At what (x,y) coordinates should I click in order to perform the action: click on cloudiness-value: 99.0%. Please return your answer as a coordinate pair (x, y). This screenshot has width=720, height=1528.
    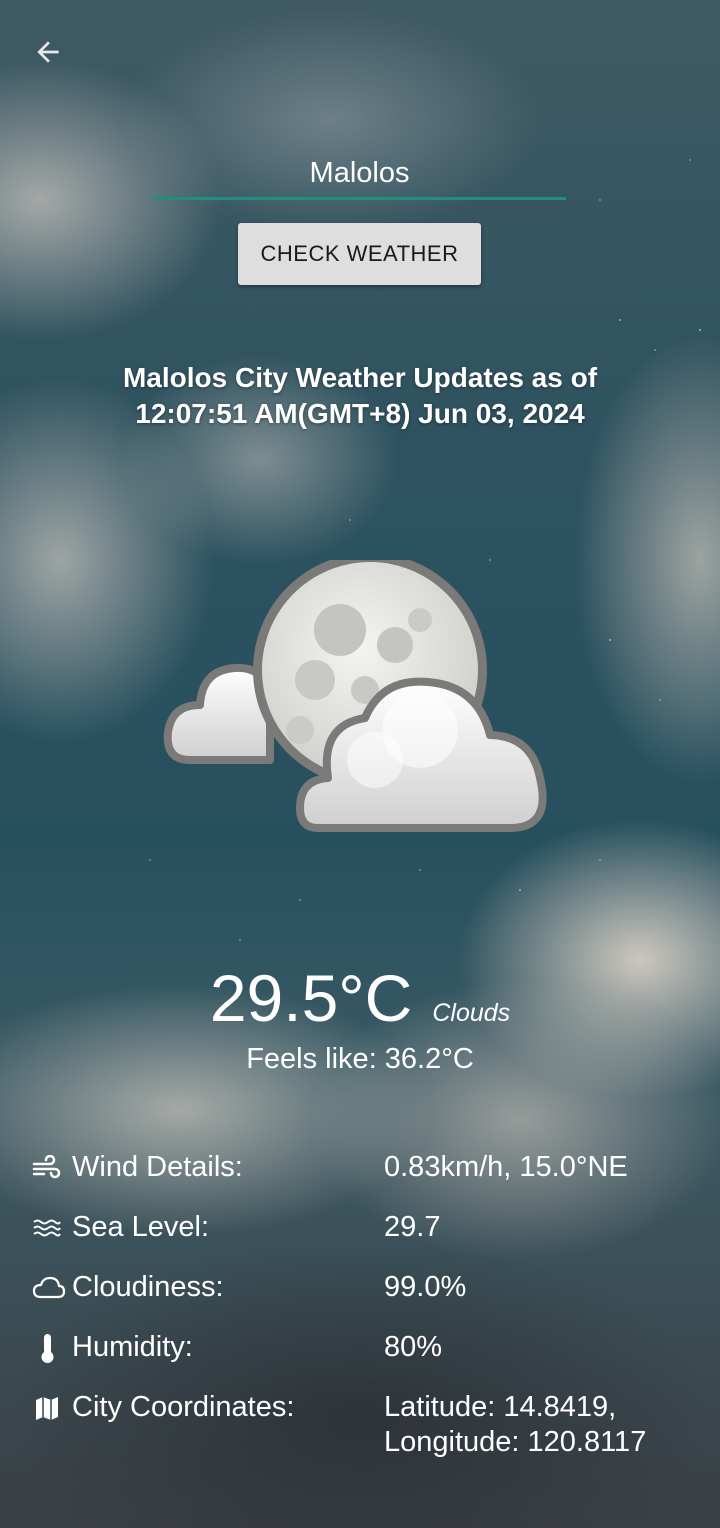
    Looking at the image, I should click on (425, 1287).